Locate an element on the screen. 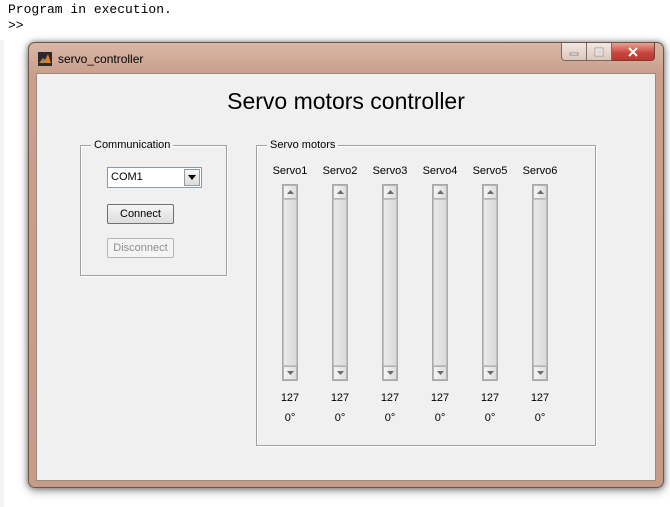 The width and height of the screenshot is (670, 507). close-button is located at coordinates (633, 52).